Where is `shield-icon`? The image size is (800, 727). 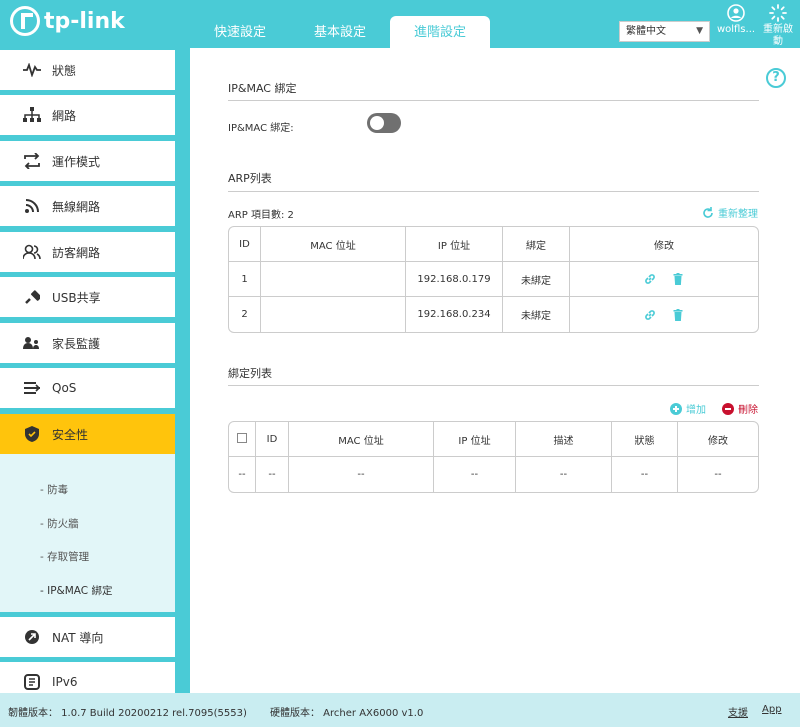
shield-icon is located at coordinates (32, 434).